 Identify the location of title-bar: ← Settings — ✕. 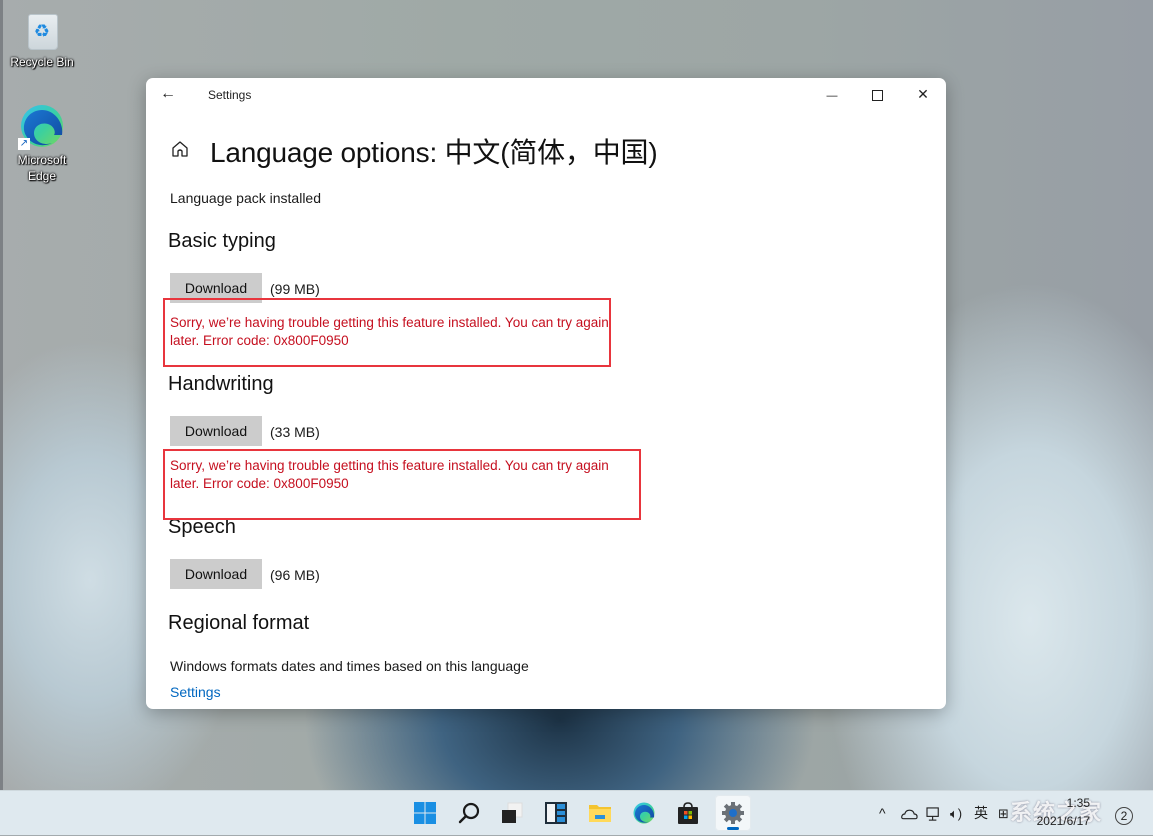
(546, 95).